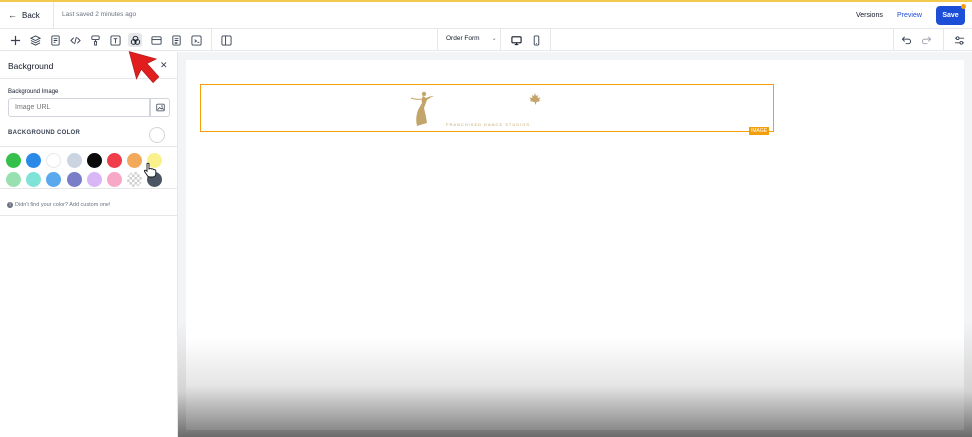 The image size is (972, 437). I want to click on info-icon: i, so click(10, 205).